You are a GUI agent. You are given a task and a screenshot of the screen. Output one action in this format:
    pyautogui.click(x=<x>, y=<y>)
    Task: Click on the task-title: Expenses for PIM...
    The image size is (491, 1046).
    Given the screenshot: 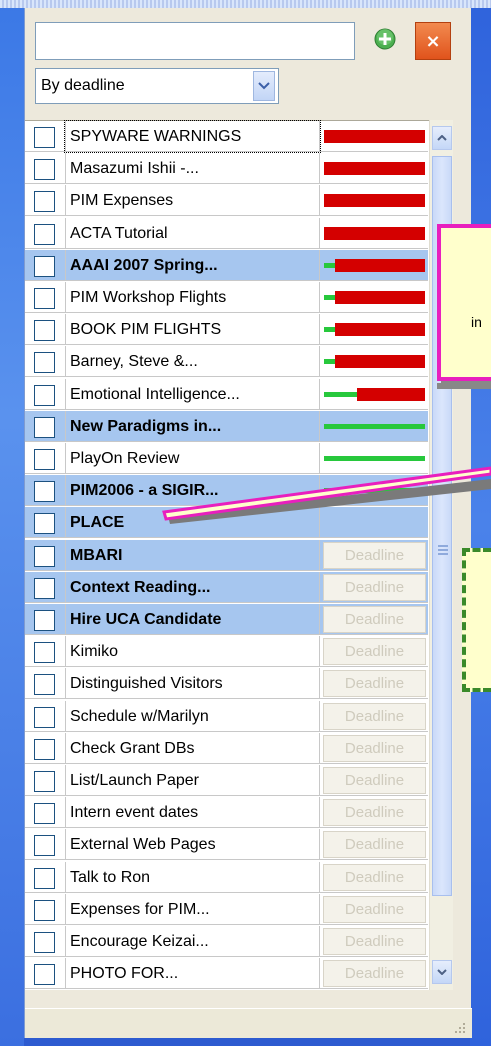 What is the action you would take?
    pyautogui.click(x=192, y=909)
    